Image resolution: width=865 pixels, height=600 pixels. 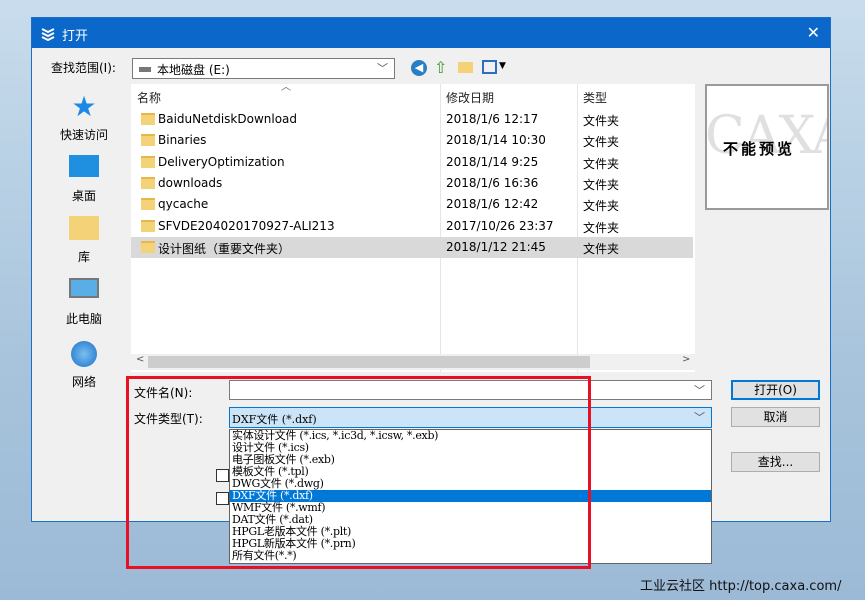 I want to click on file-row: downloads 2018/1/6 16:36 文件夹, so click(x=412, y=183).